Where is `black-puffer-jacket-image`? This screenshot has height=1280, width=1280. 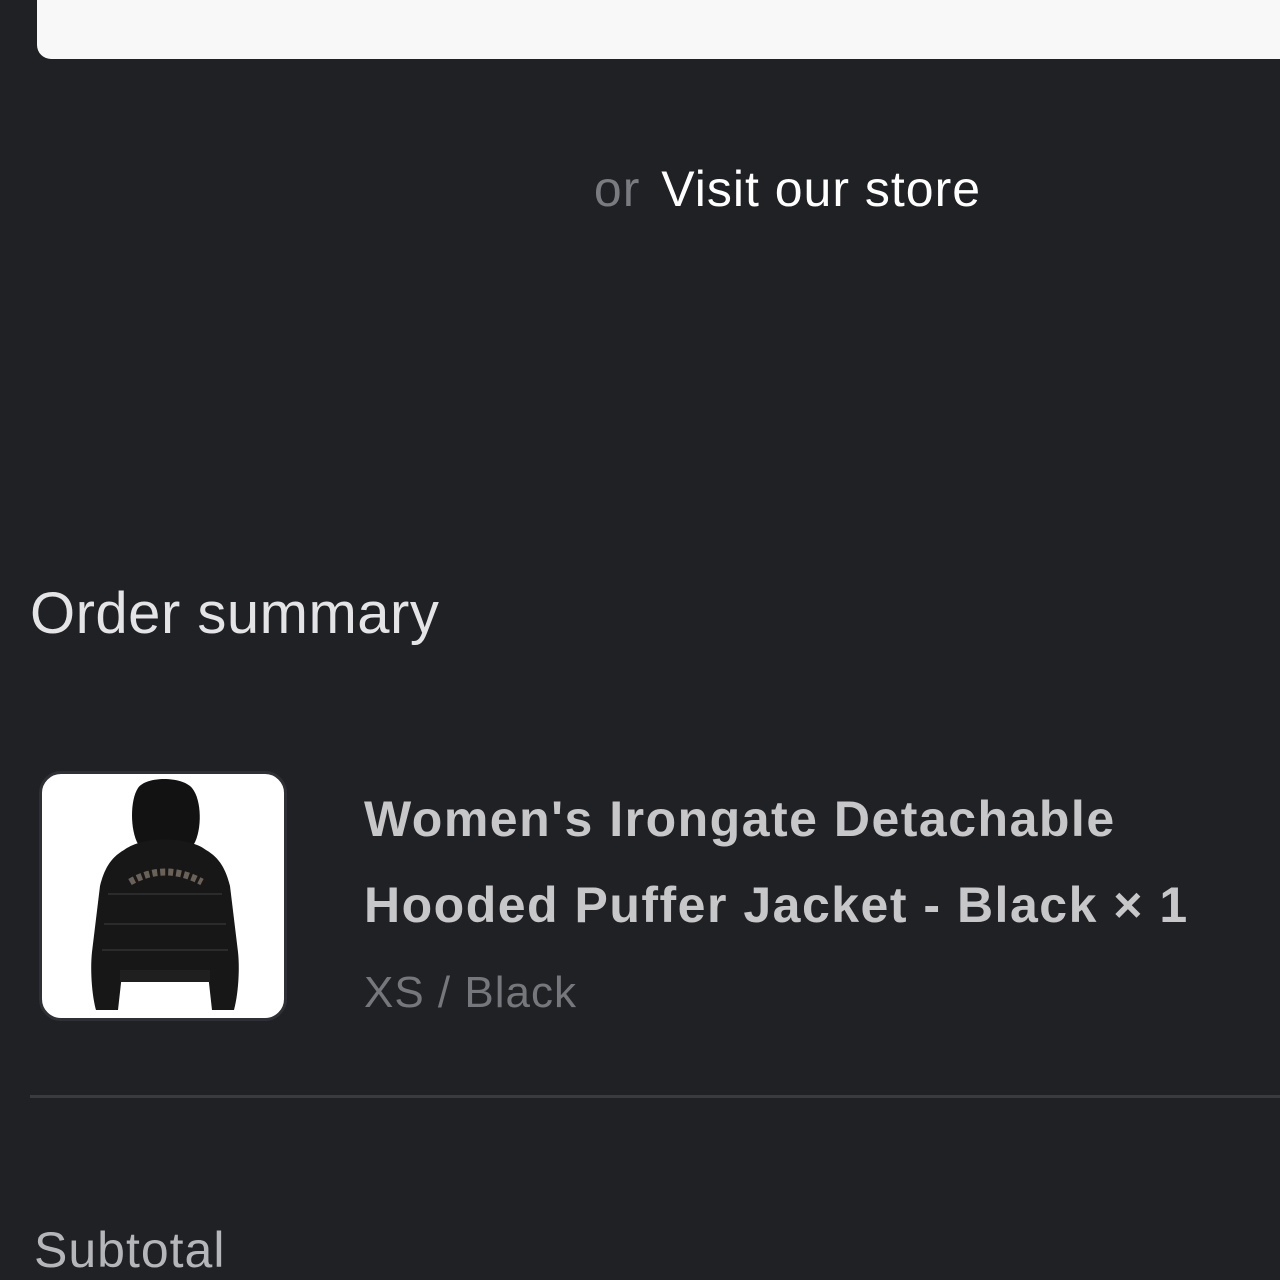 black-puffer-jacket-image is located at coordinates (165, 894).